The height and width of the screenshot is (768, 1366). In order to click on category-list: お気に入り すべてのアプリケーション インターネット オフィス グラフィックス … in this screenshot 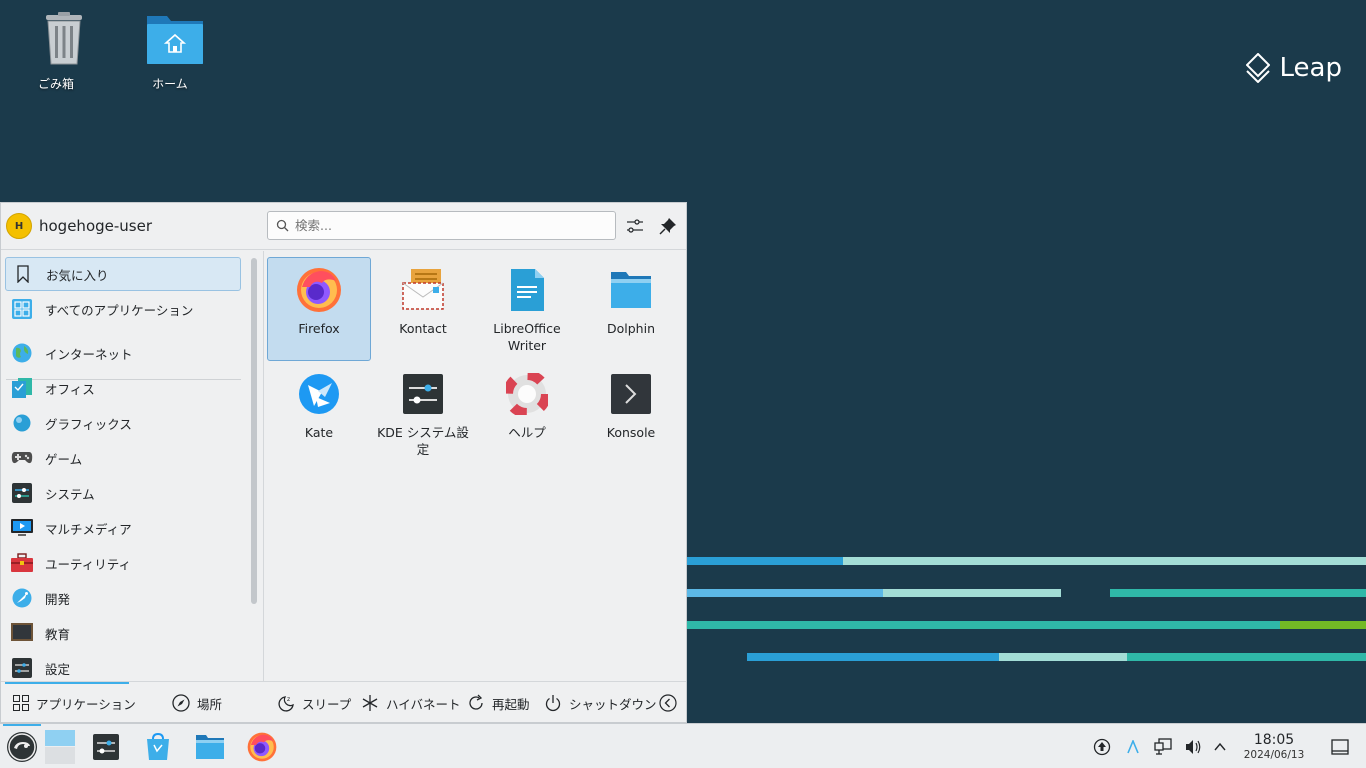, I will do `click(126, 466)`.